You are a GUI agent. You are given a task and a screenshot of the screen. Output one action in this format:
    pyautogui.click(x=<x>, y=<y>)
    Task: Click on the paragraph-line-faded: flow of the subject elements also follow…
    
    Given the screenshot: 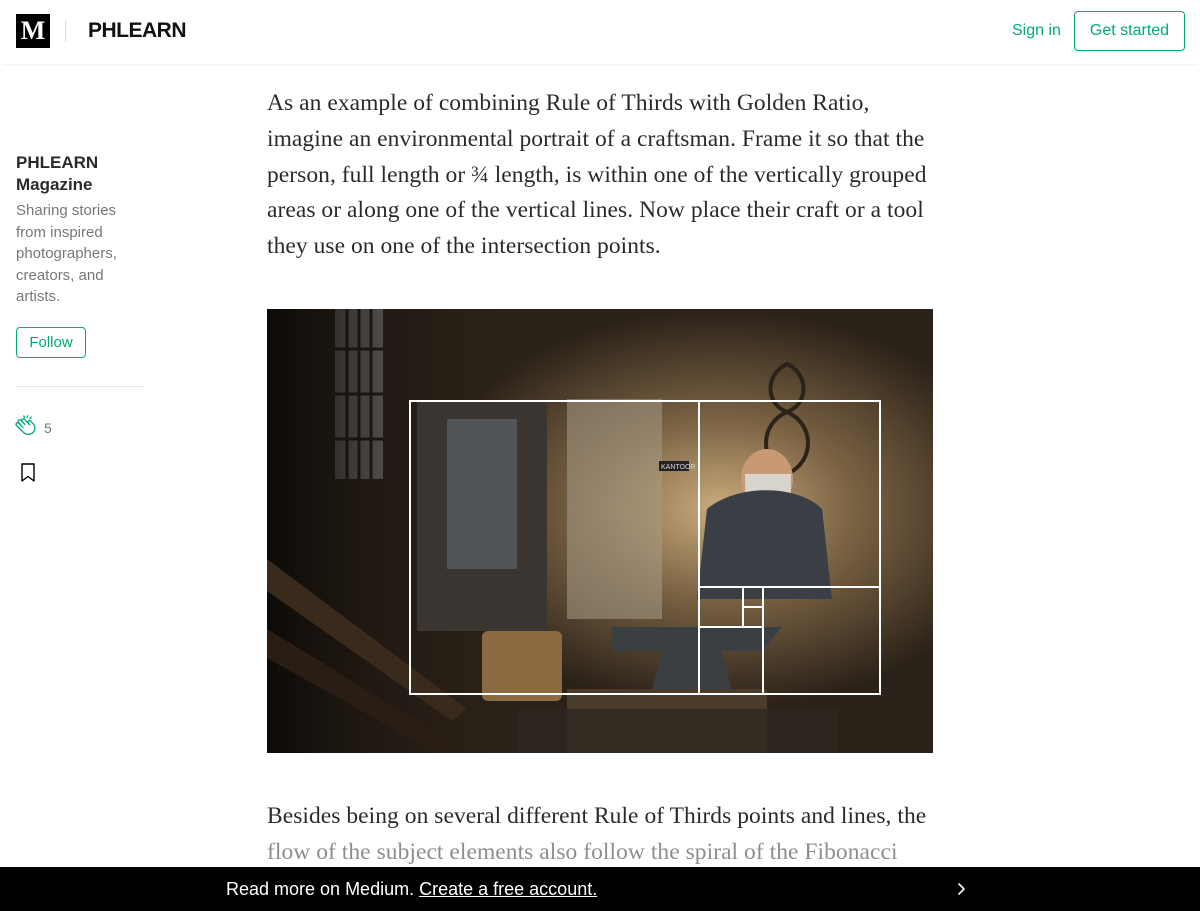 What is the action you would take?
    pyautogui.click(x=582, y=851)
    